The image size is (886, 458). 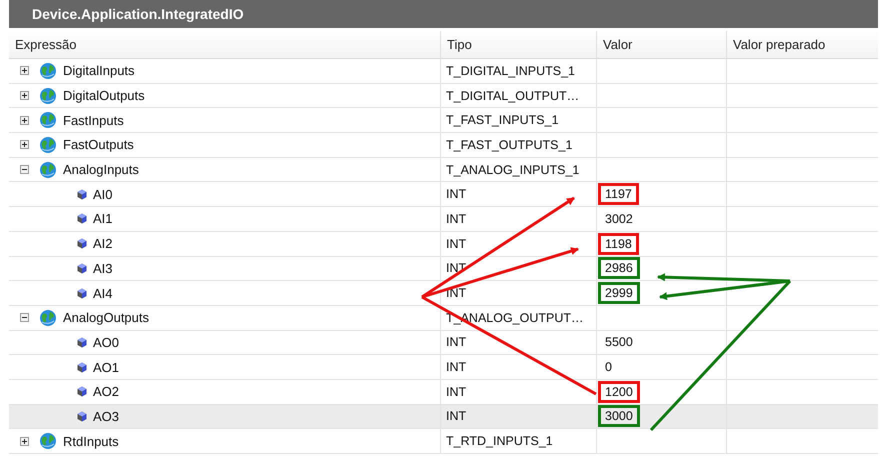 I want to click on column-title: Valor preparado, so click(x=779, y=44).